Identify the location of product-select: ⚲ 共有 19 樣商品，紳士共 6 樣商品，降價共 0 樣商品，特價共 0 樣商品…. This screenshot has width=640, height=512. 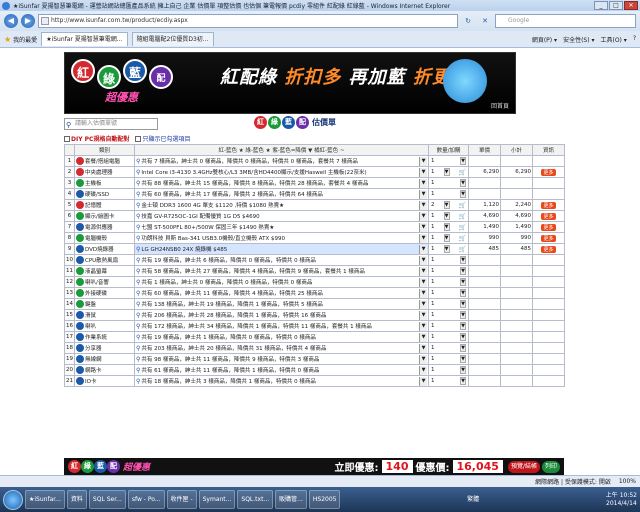
(281, 260).